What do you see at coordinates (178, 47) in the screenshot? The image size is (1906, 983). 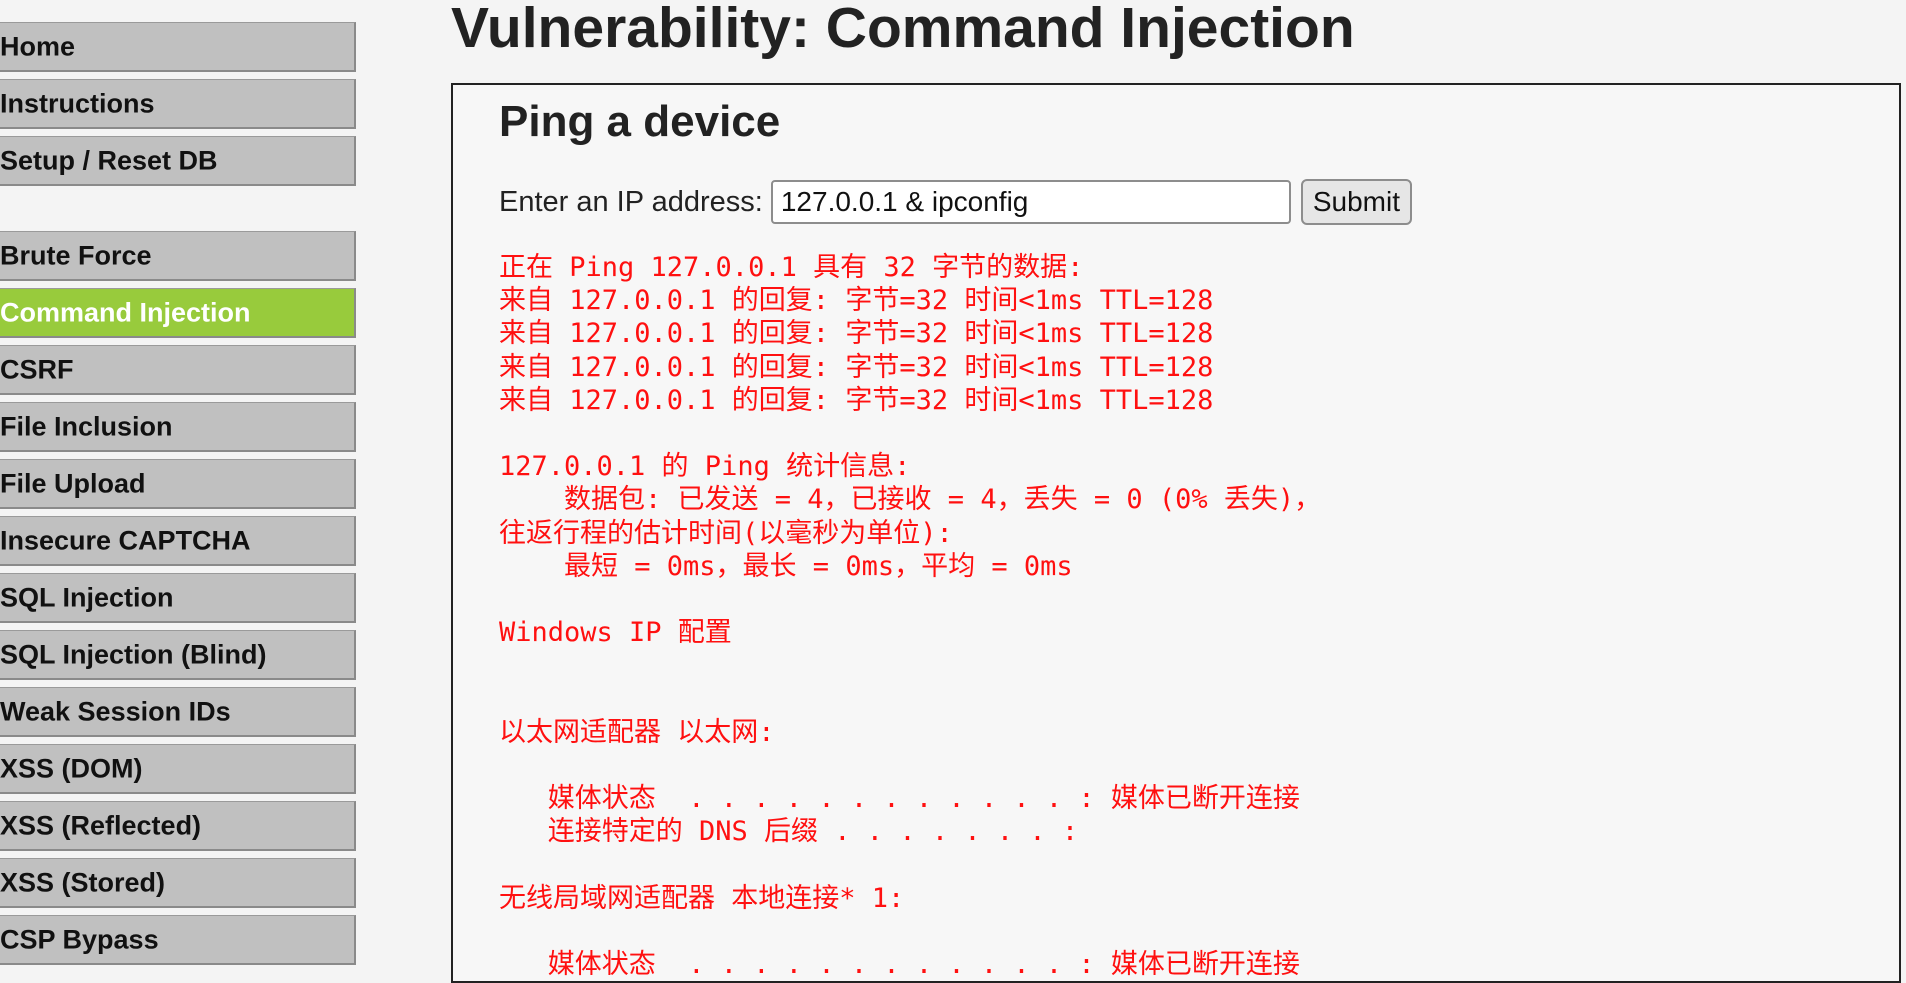 I see `menu-item-home: Home` at bounding box center [178, 47].